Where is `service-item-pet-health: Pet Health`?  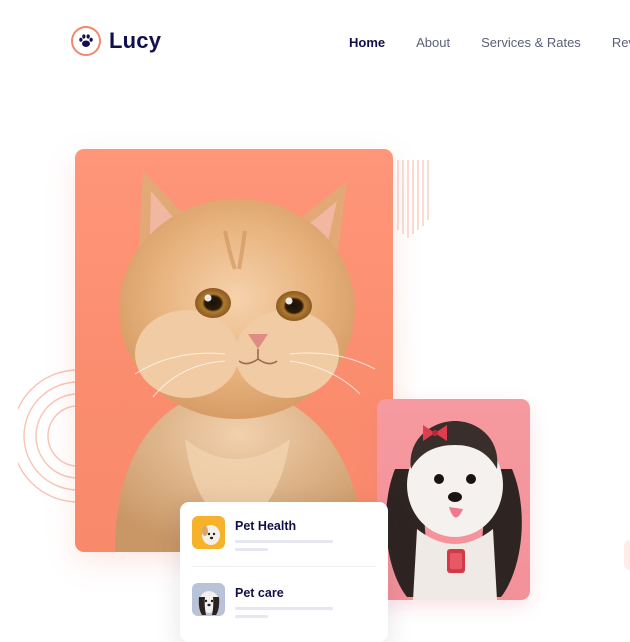
service-item-pet-health: Pet Health is located at coordinates (262, 533).